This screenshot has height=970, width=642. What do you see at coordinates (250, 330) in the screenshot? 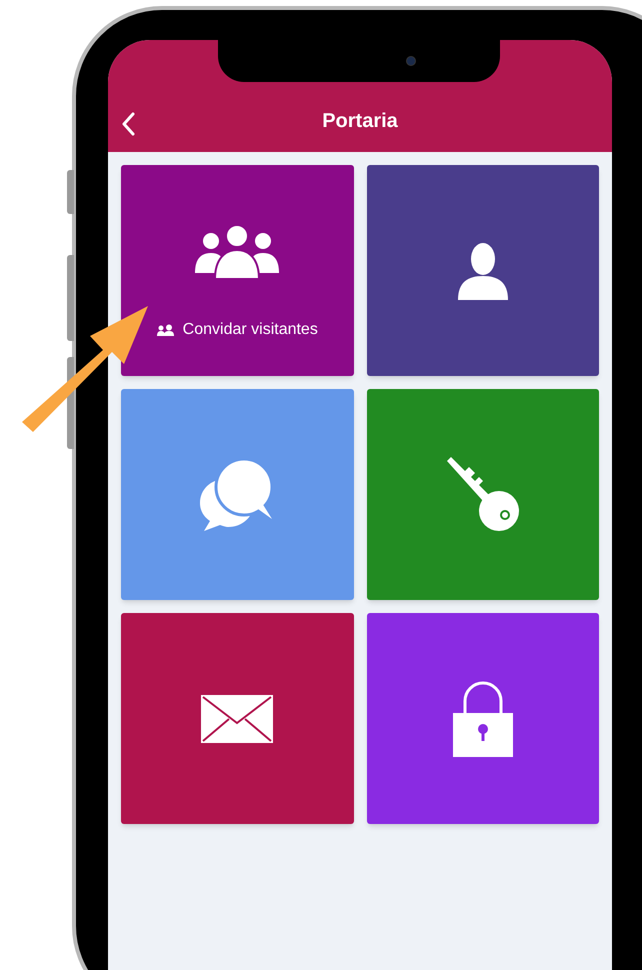
I see `tile-label: Convidar visitantes` at bounding box center [250, 330].